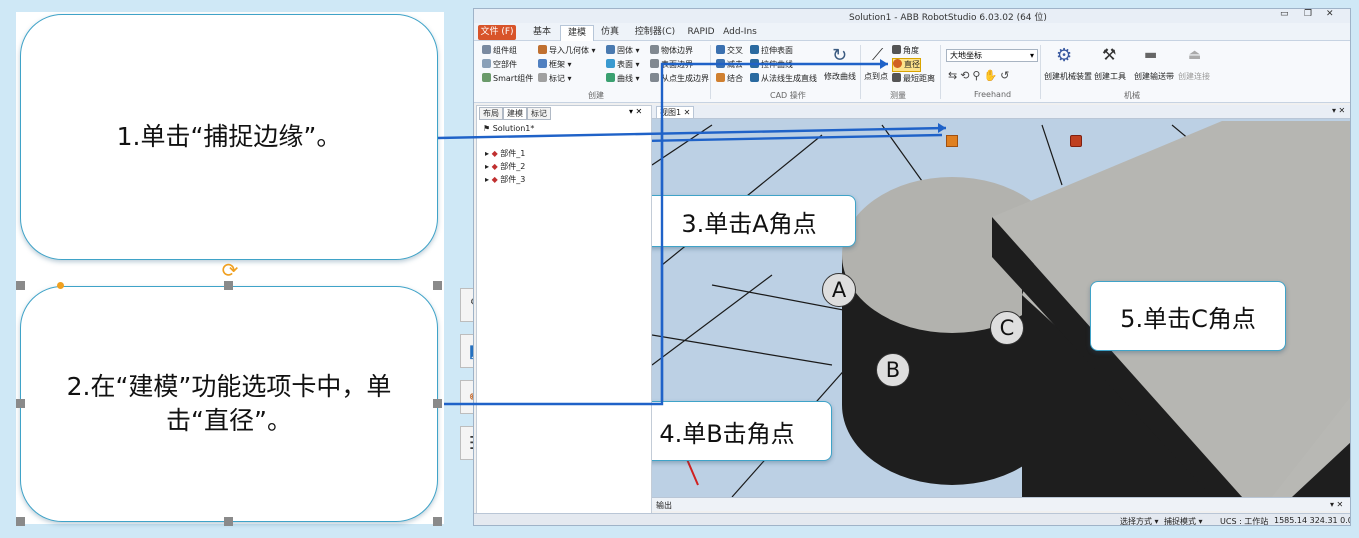  I want to click on view-tab-bar: 视图1 ✕ ▾ ✕, so click(1001, 112).